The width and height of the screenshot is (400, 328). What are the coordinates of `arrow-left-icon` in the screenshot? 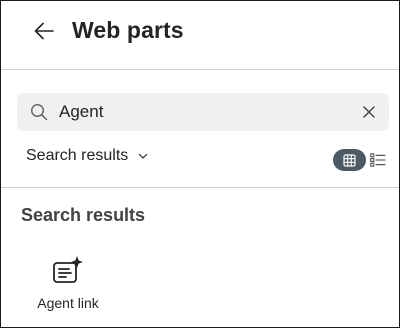 It's located at (44, 31).